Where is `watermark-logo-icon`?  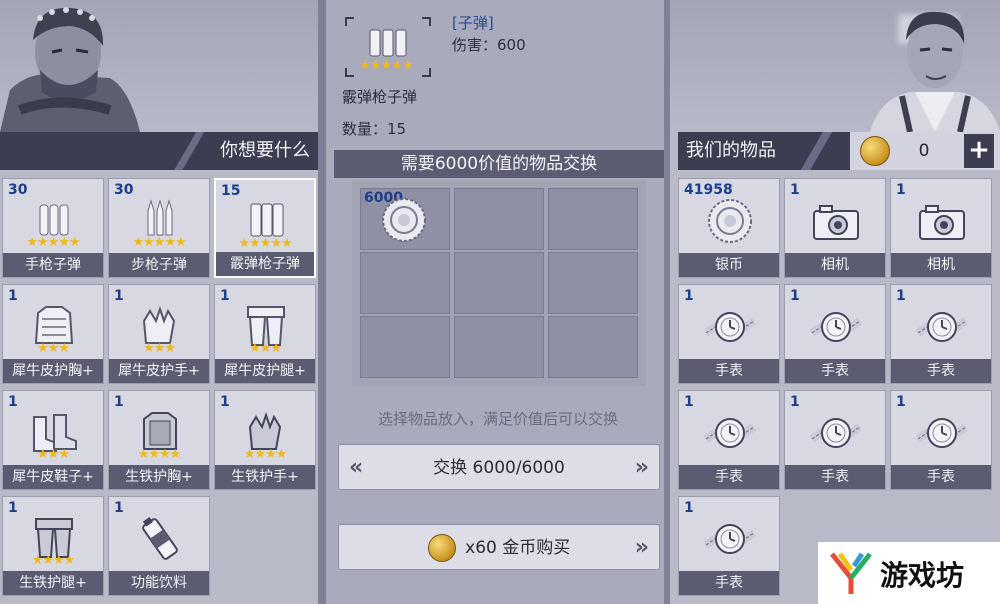
watermark-logo-icon is located at coordinates (851, 573).